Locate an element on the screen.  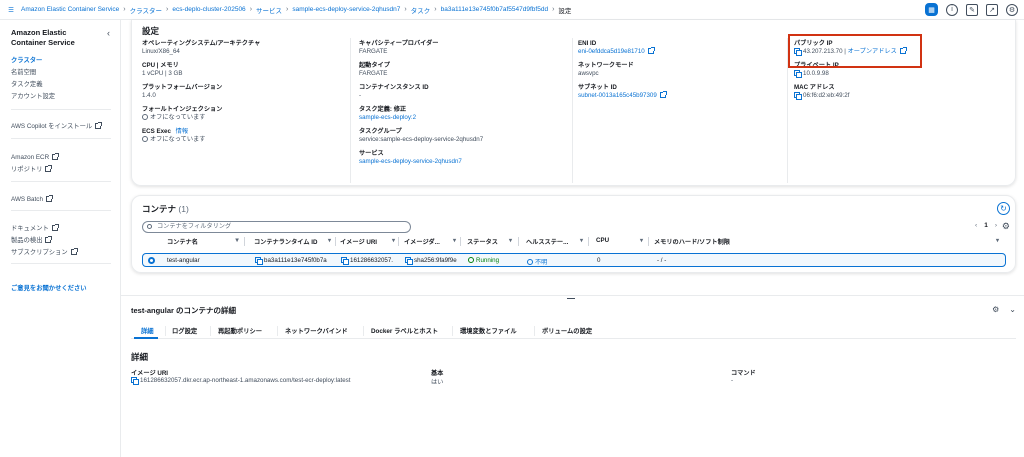
tab-restart-policy: 再起動ポリシー is located at coordinates (240, 330).